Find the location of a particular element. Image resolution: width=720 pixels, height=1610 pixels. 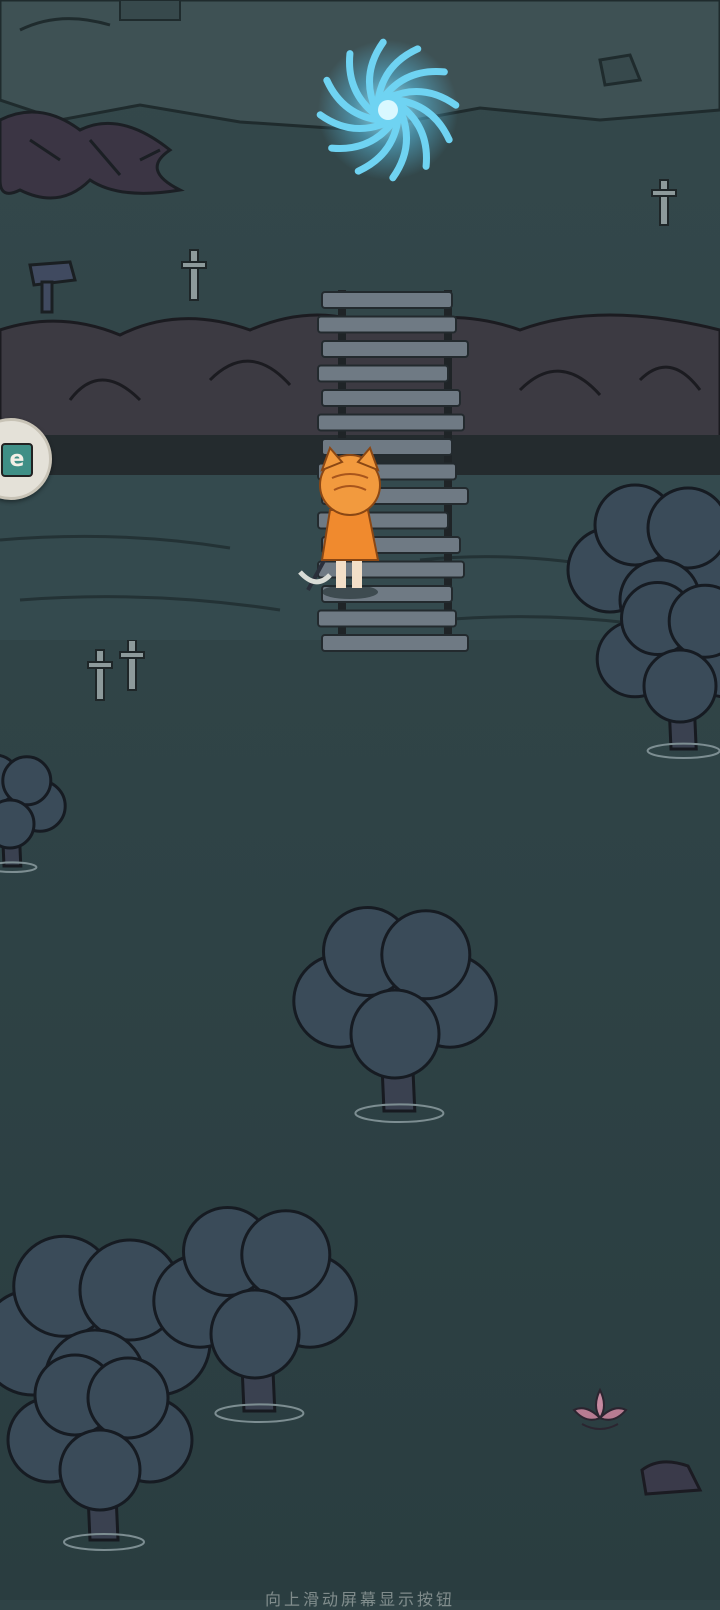

swirl-portal-icon is located at coordinates (388, 110).